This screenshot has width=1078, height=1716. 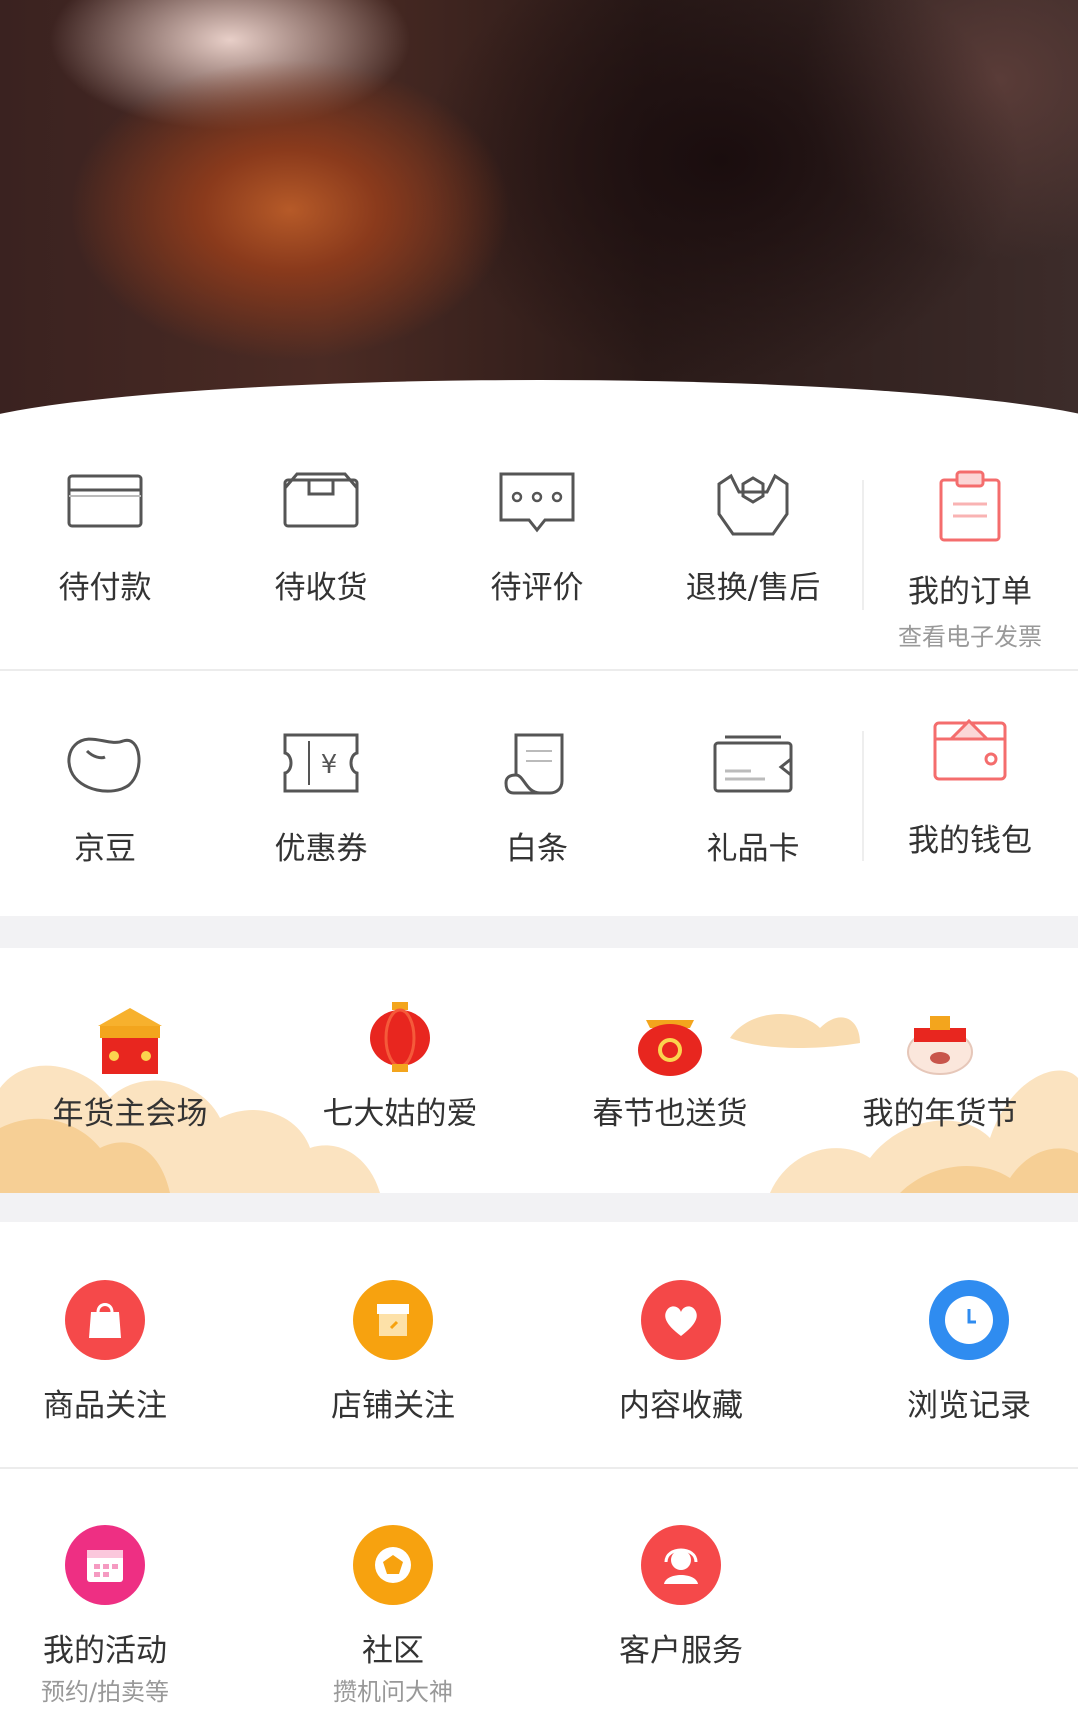 What do you see at coordinates (753, 763) in the screenshot?
I see `gift-card-icon` at bounding box center [753, 763].